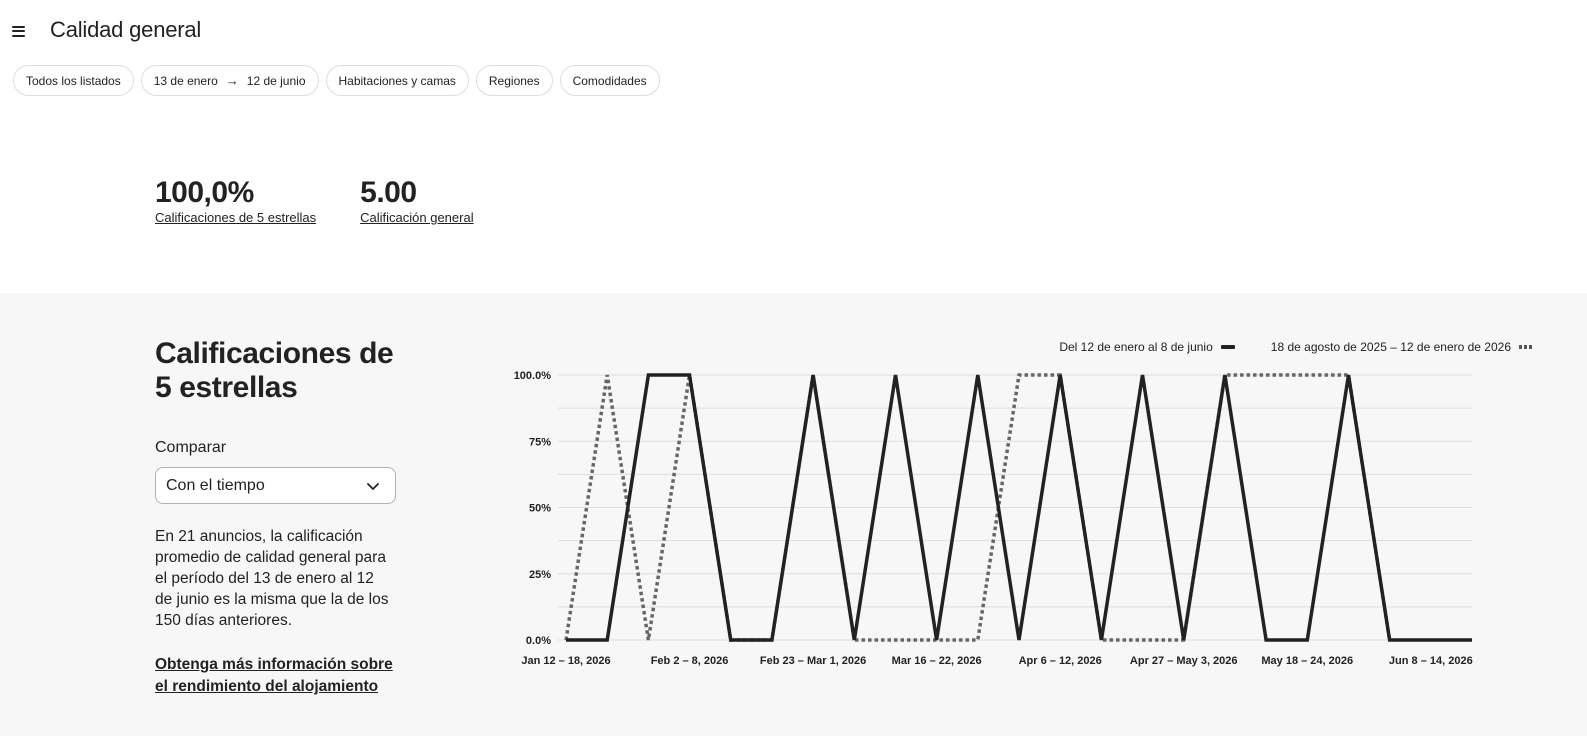  I want to click on chevron-down-icon, so click(373, 486).